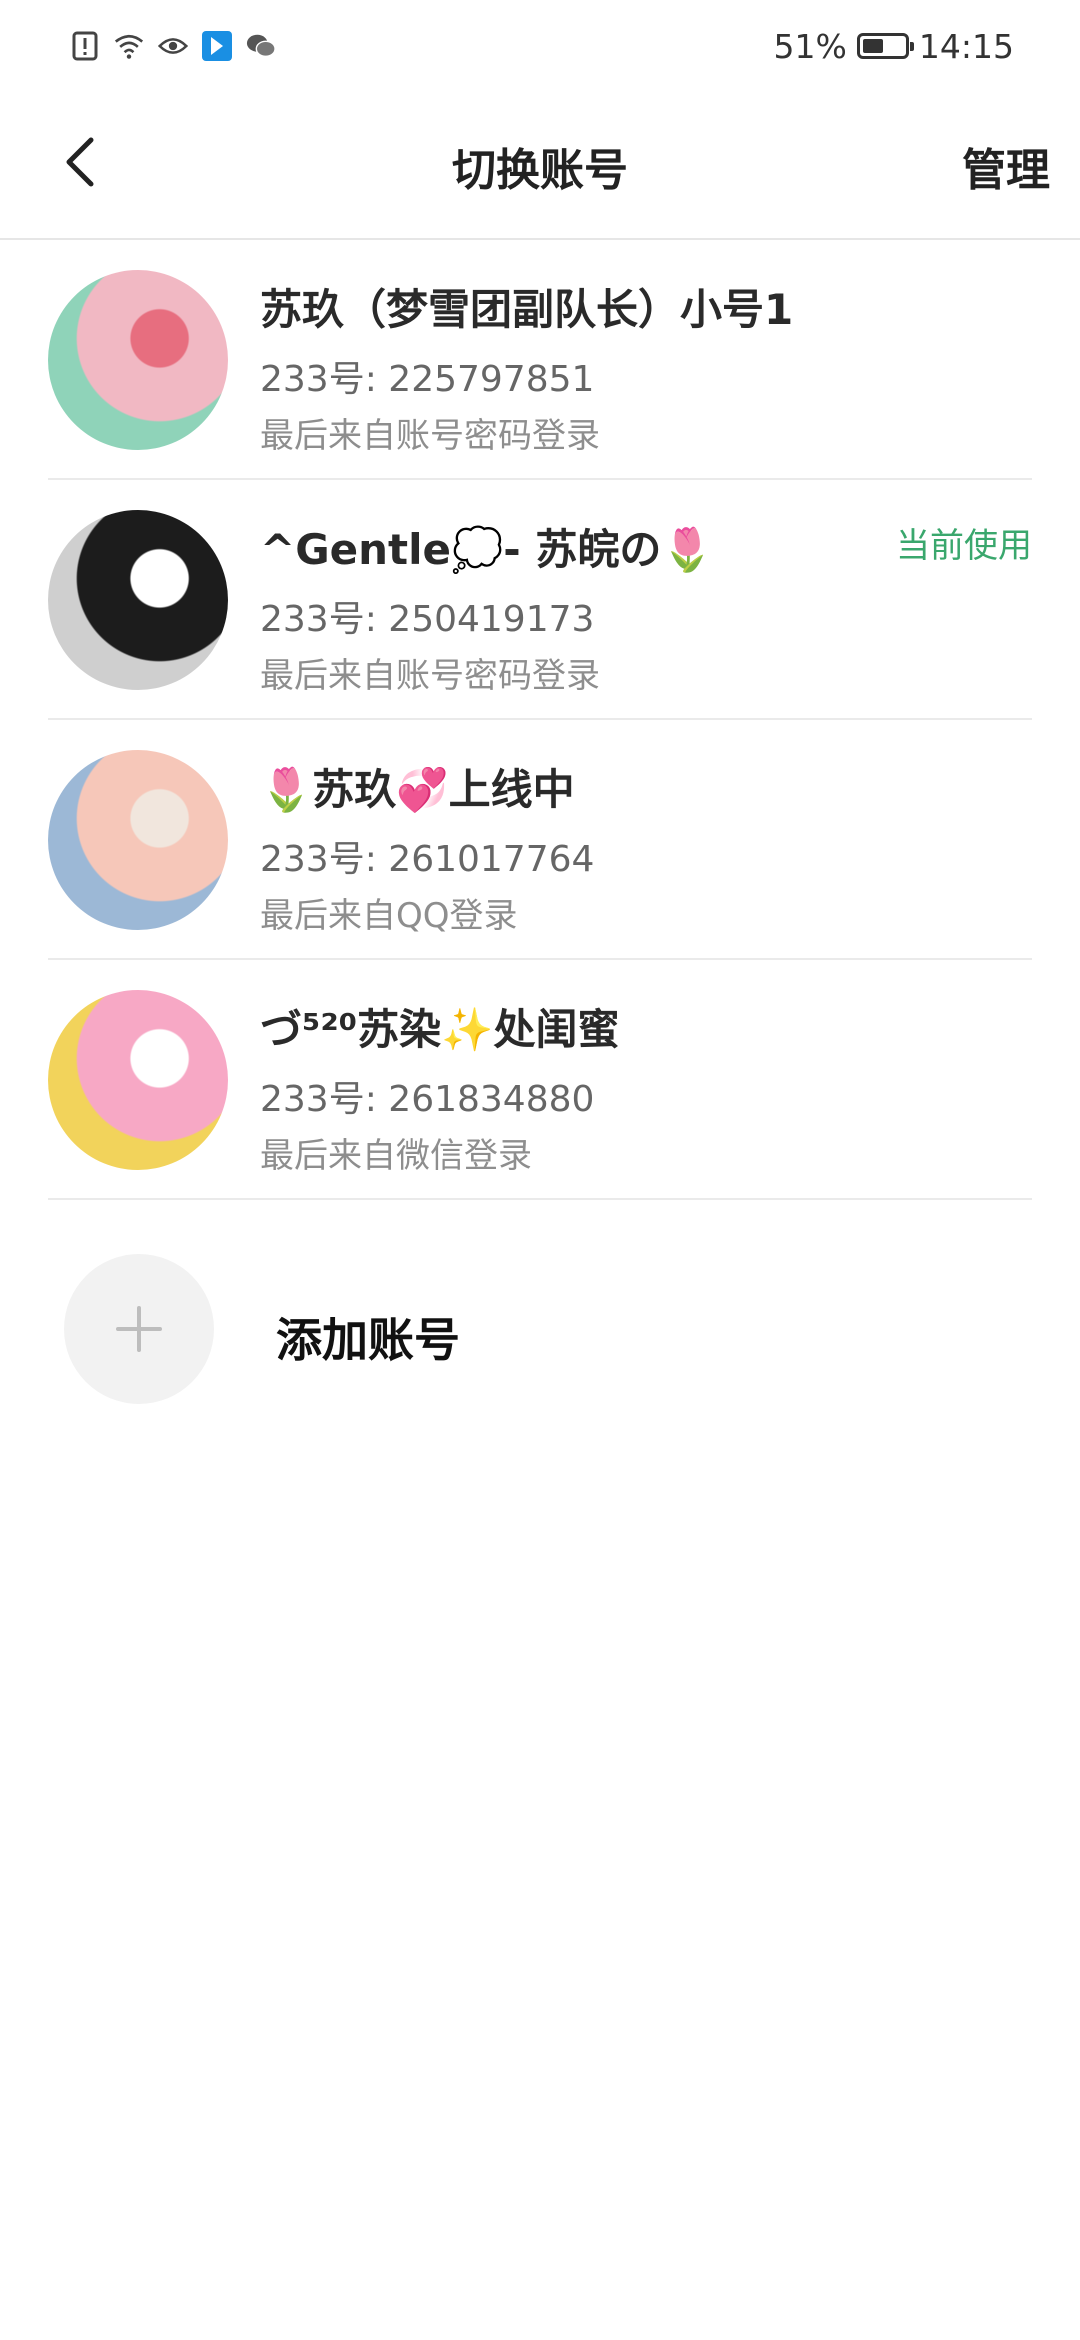 The width and height of the screenshot is (1080, 2340). I want to click on header: 切换账号 管理, so click(540, 166).